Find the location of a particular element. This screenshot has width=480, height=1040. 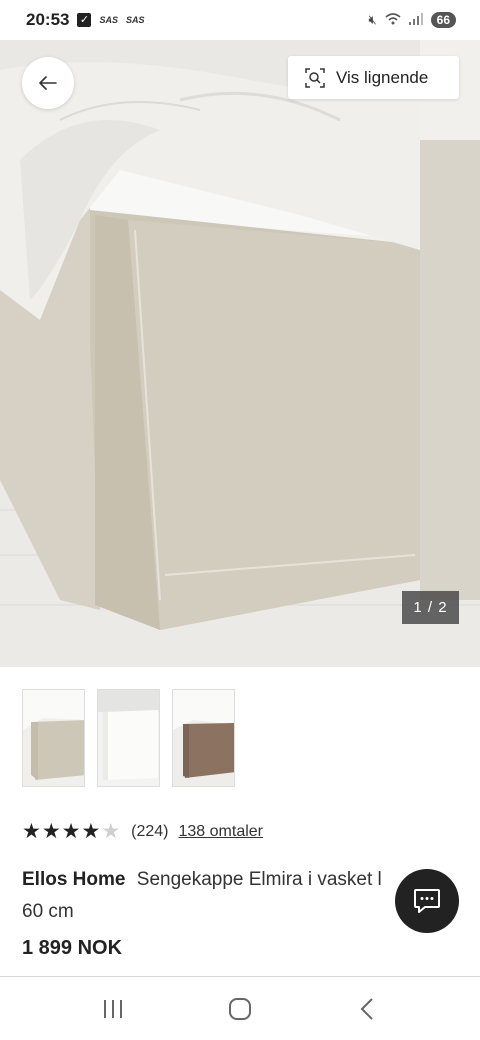

chat-button is located at coordinates (427, 901).